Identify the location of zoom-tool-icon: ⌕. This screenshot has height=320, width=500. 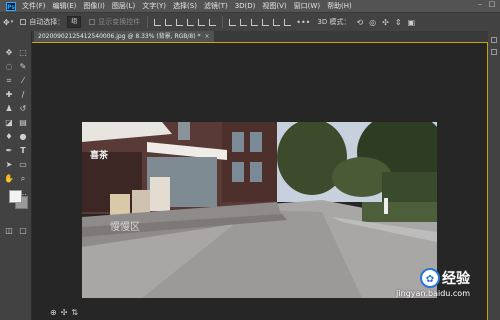
(23, 179).